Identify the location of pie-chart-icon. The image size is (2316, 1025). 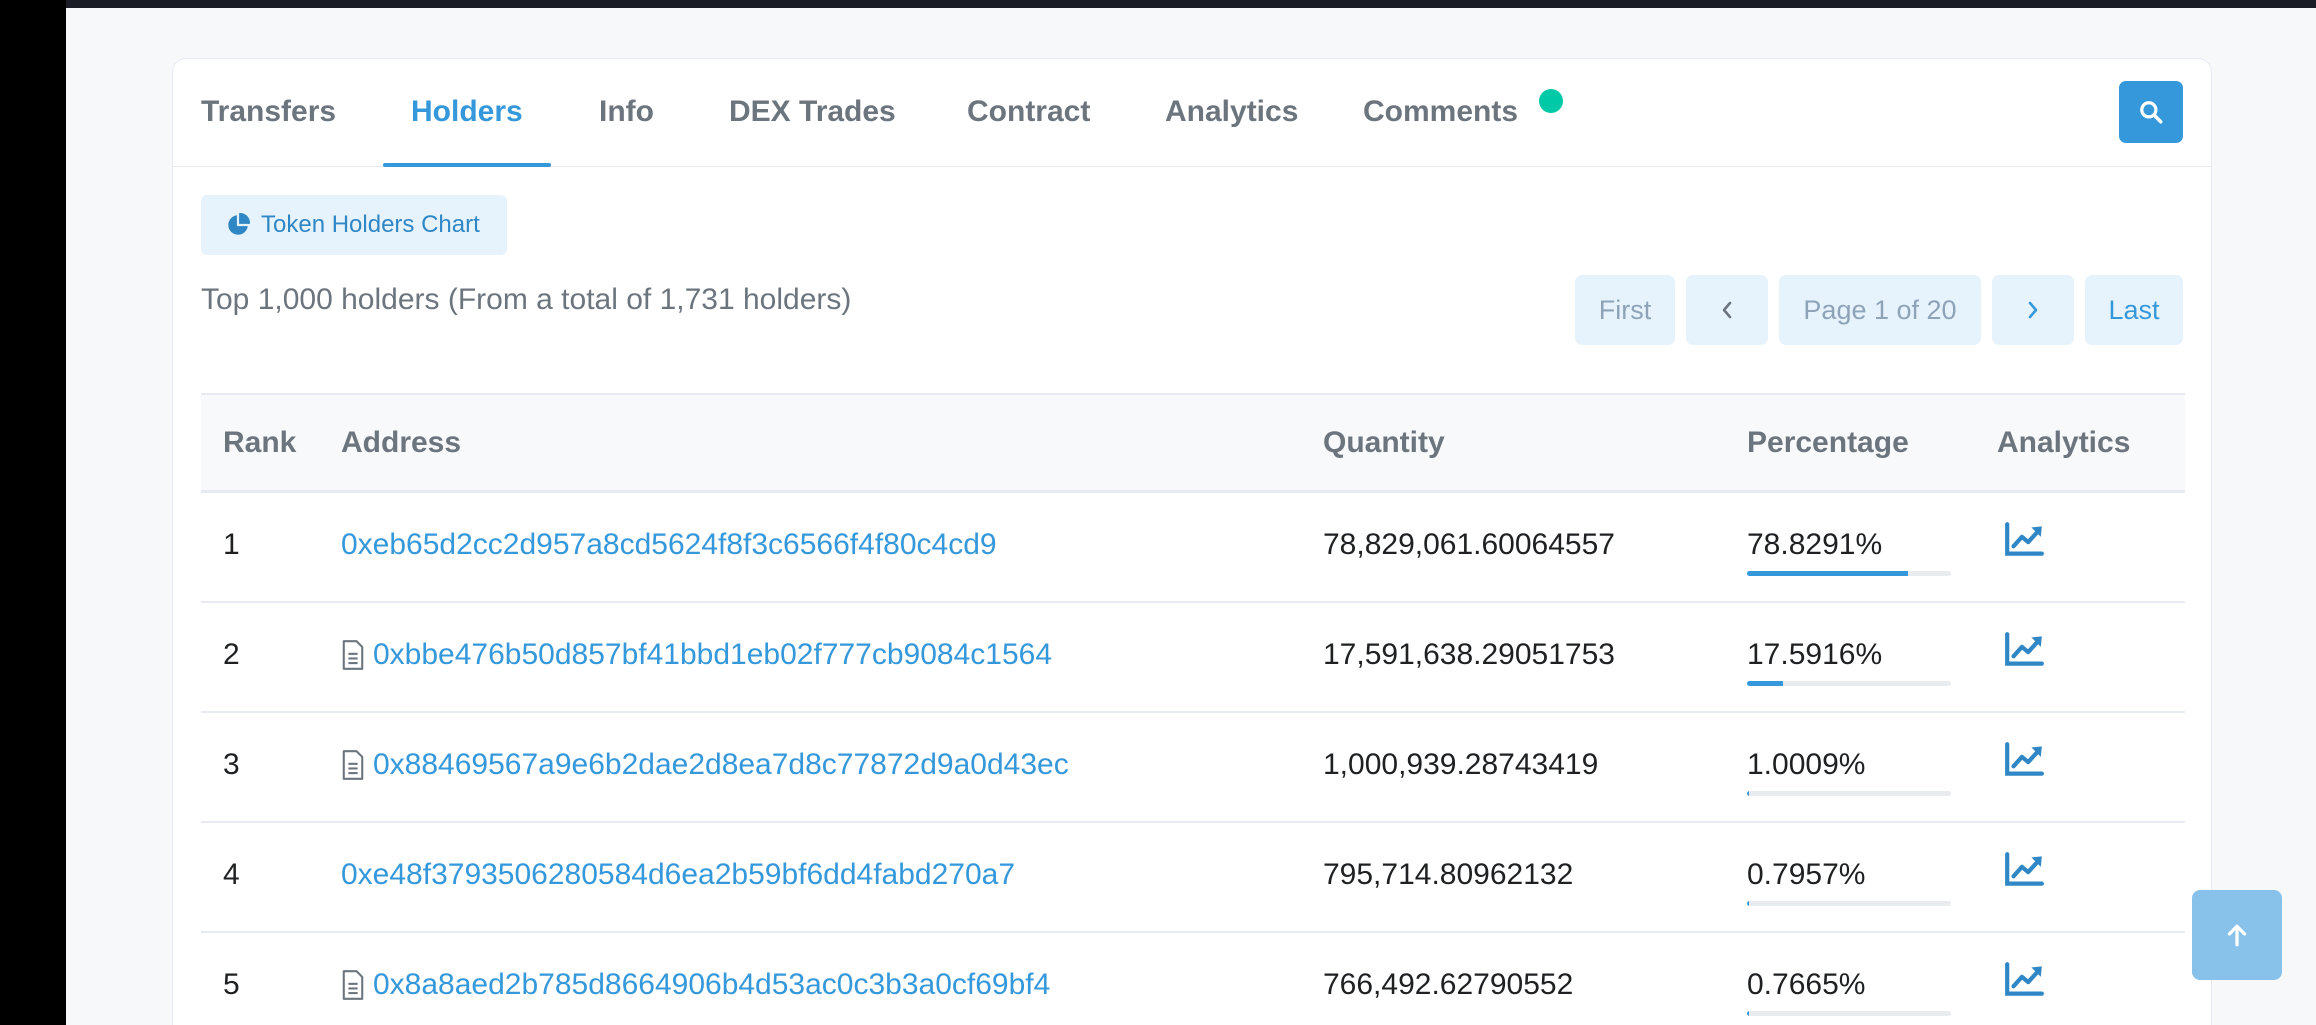
(239, 224).